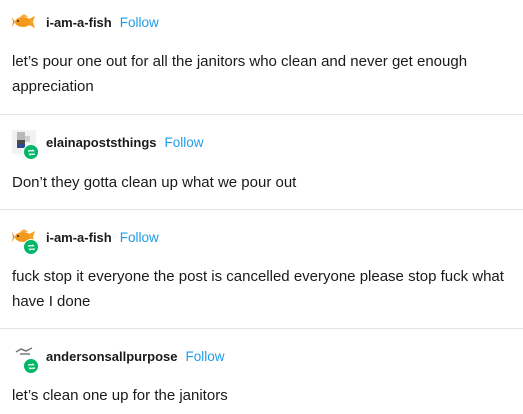  Describe the element at coordinates (111, 356) in the screenshot. I see `username: andersonsallpurpose` at that location.